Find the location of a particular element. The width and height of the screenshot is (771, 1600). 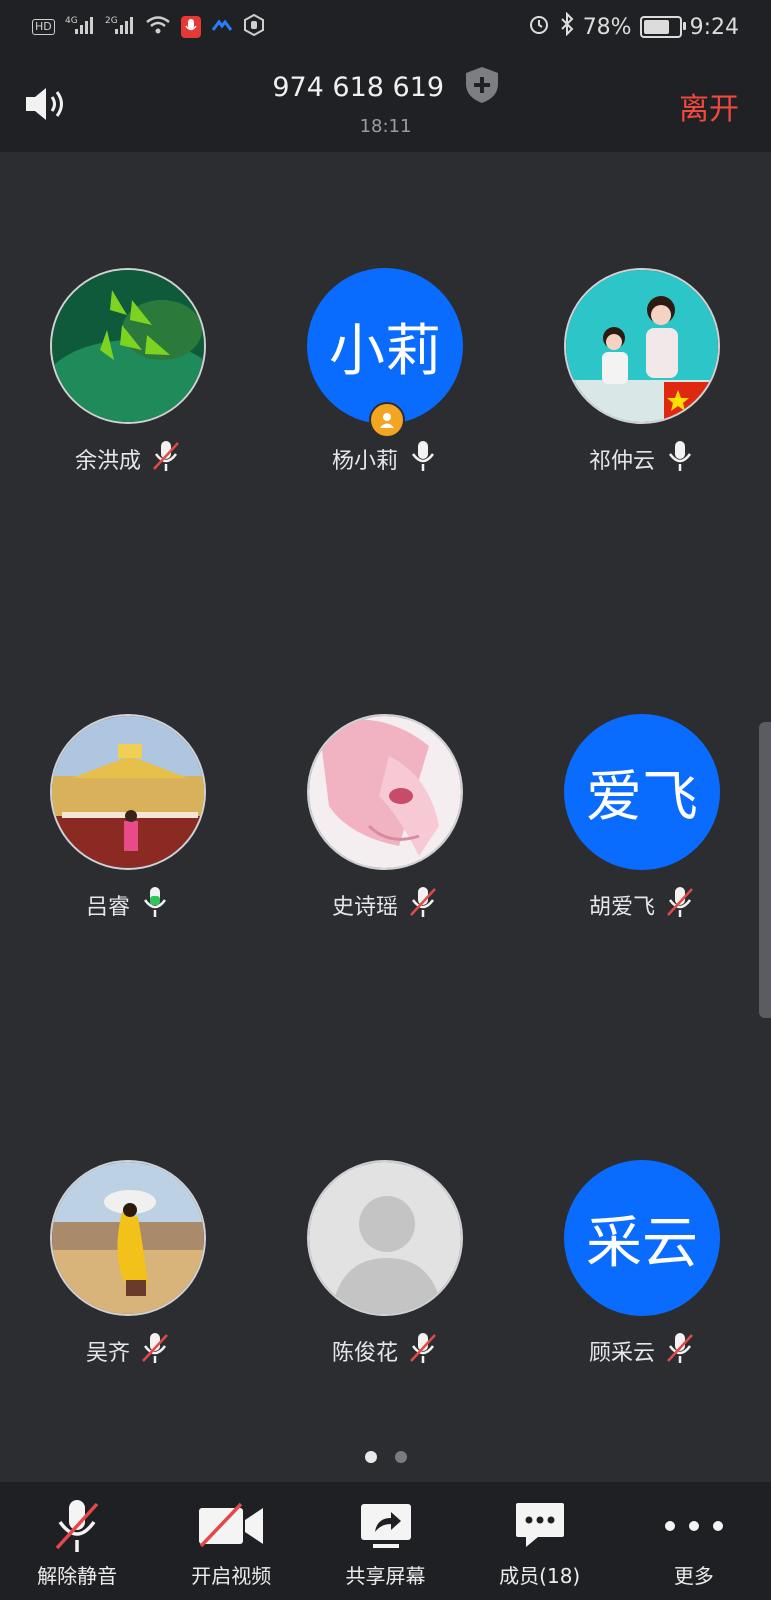

avatar: 爱飞 is located at coordinates (642, 792).